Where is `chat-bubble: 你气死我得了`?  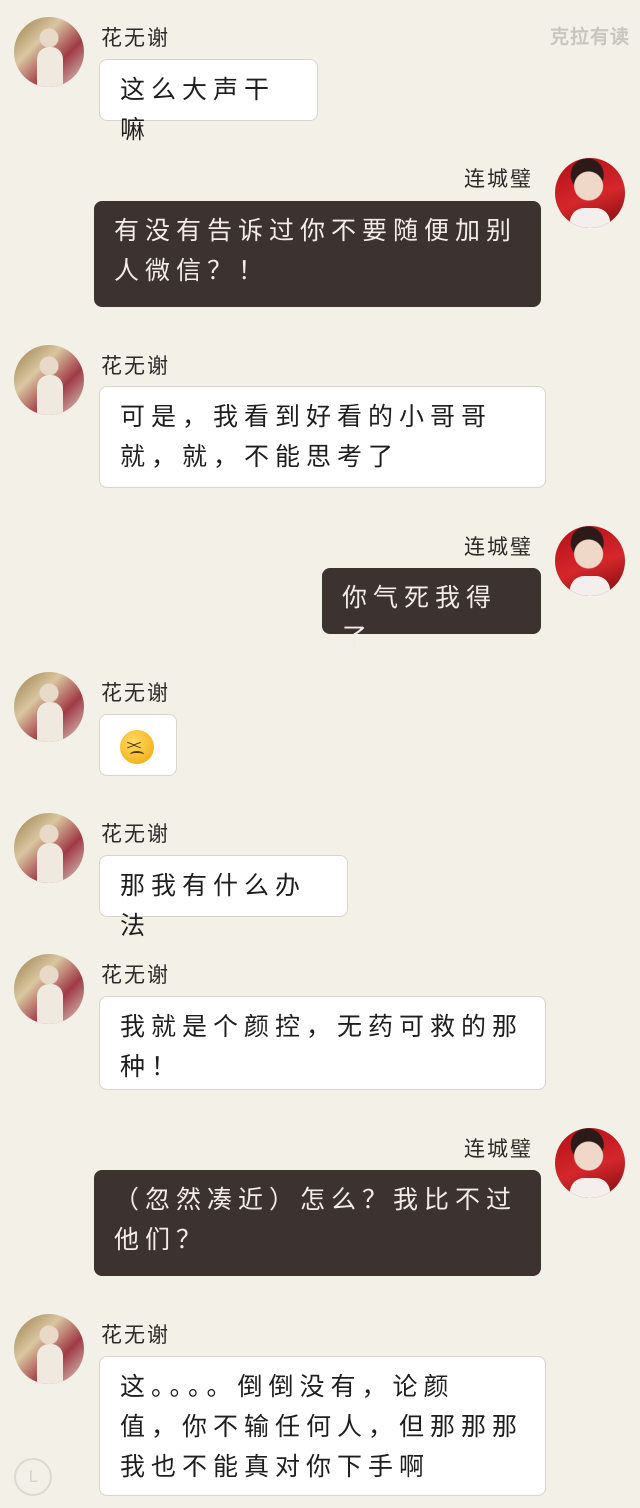
chat-bubble: 你气死我得了 is located at coordinates (431, 610).